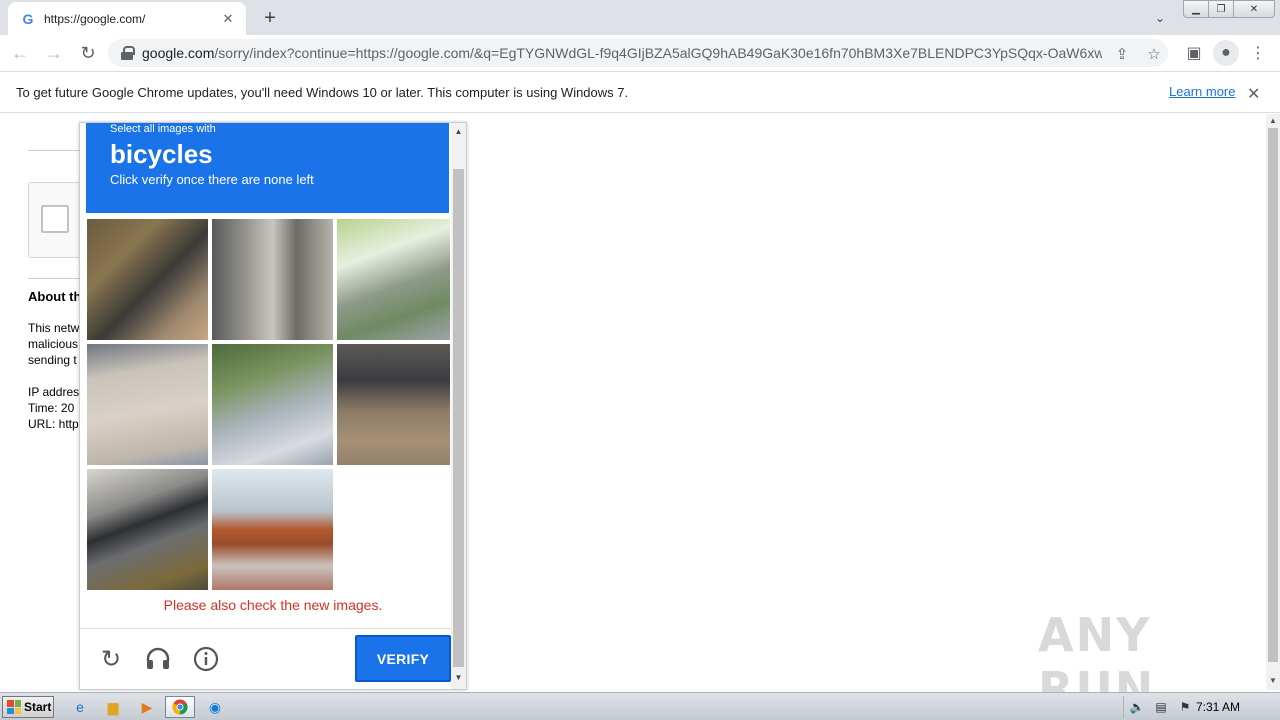  What do you see at coordinates (95, 18) in the screenshot?
I see `tab-title: https://google.com/` at bounding box center [95, 18].